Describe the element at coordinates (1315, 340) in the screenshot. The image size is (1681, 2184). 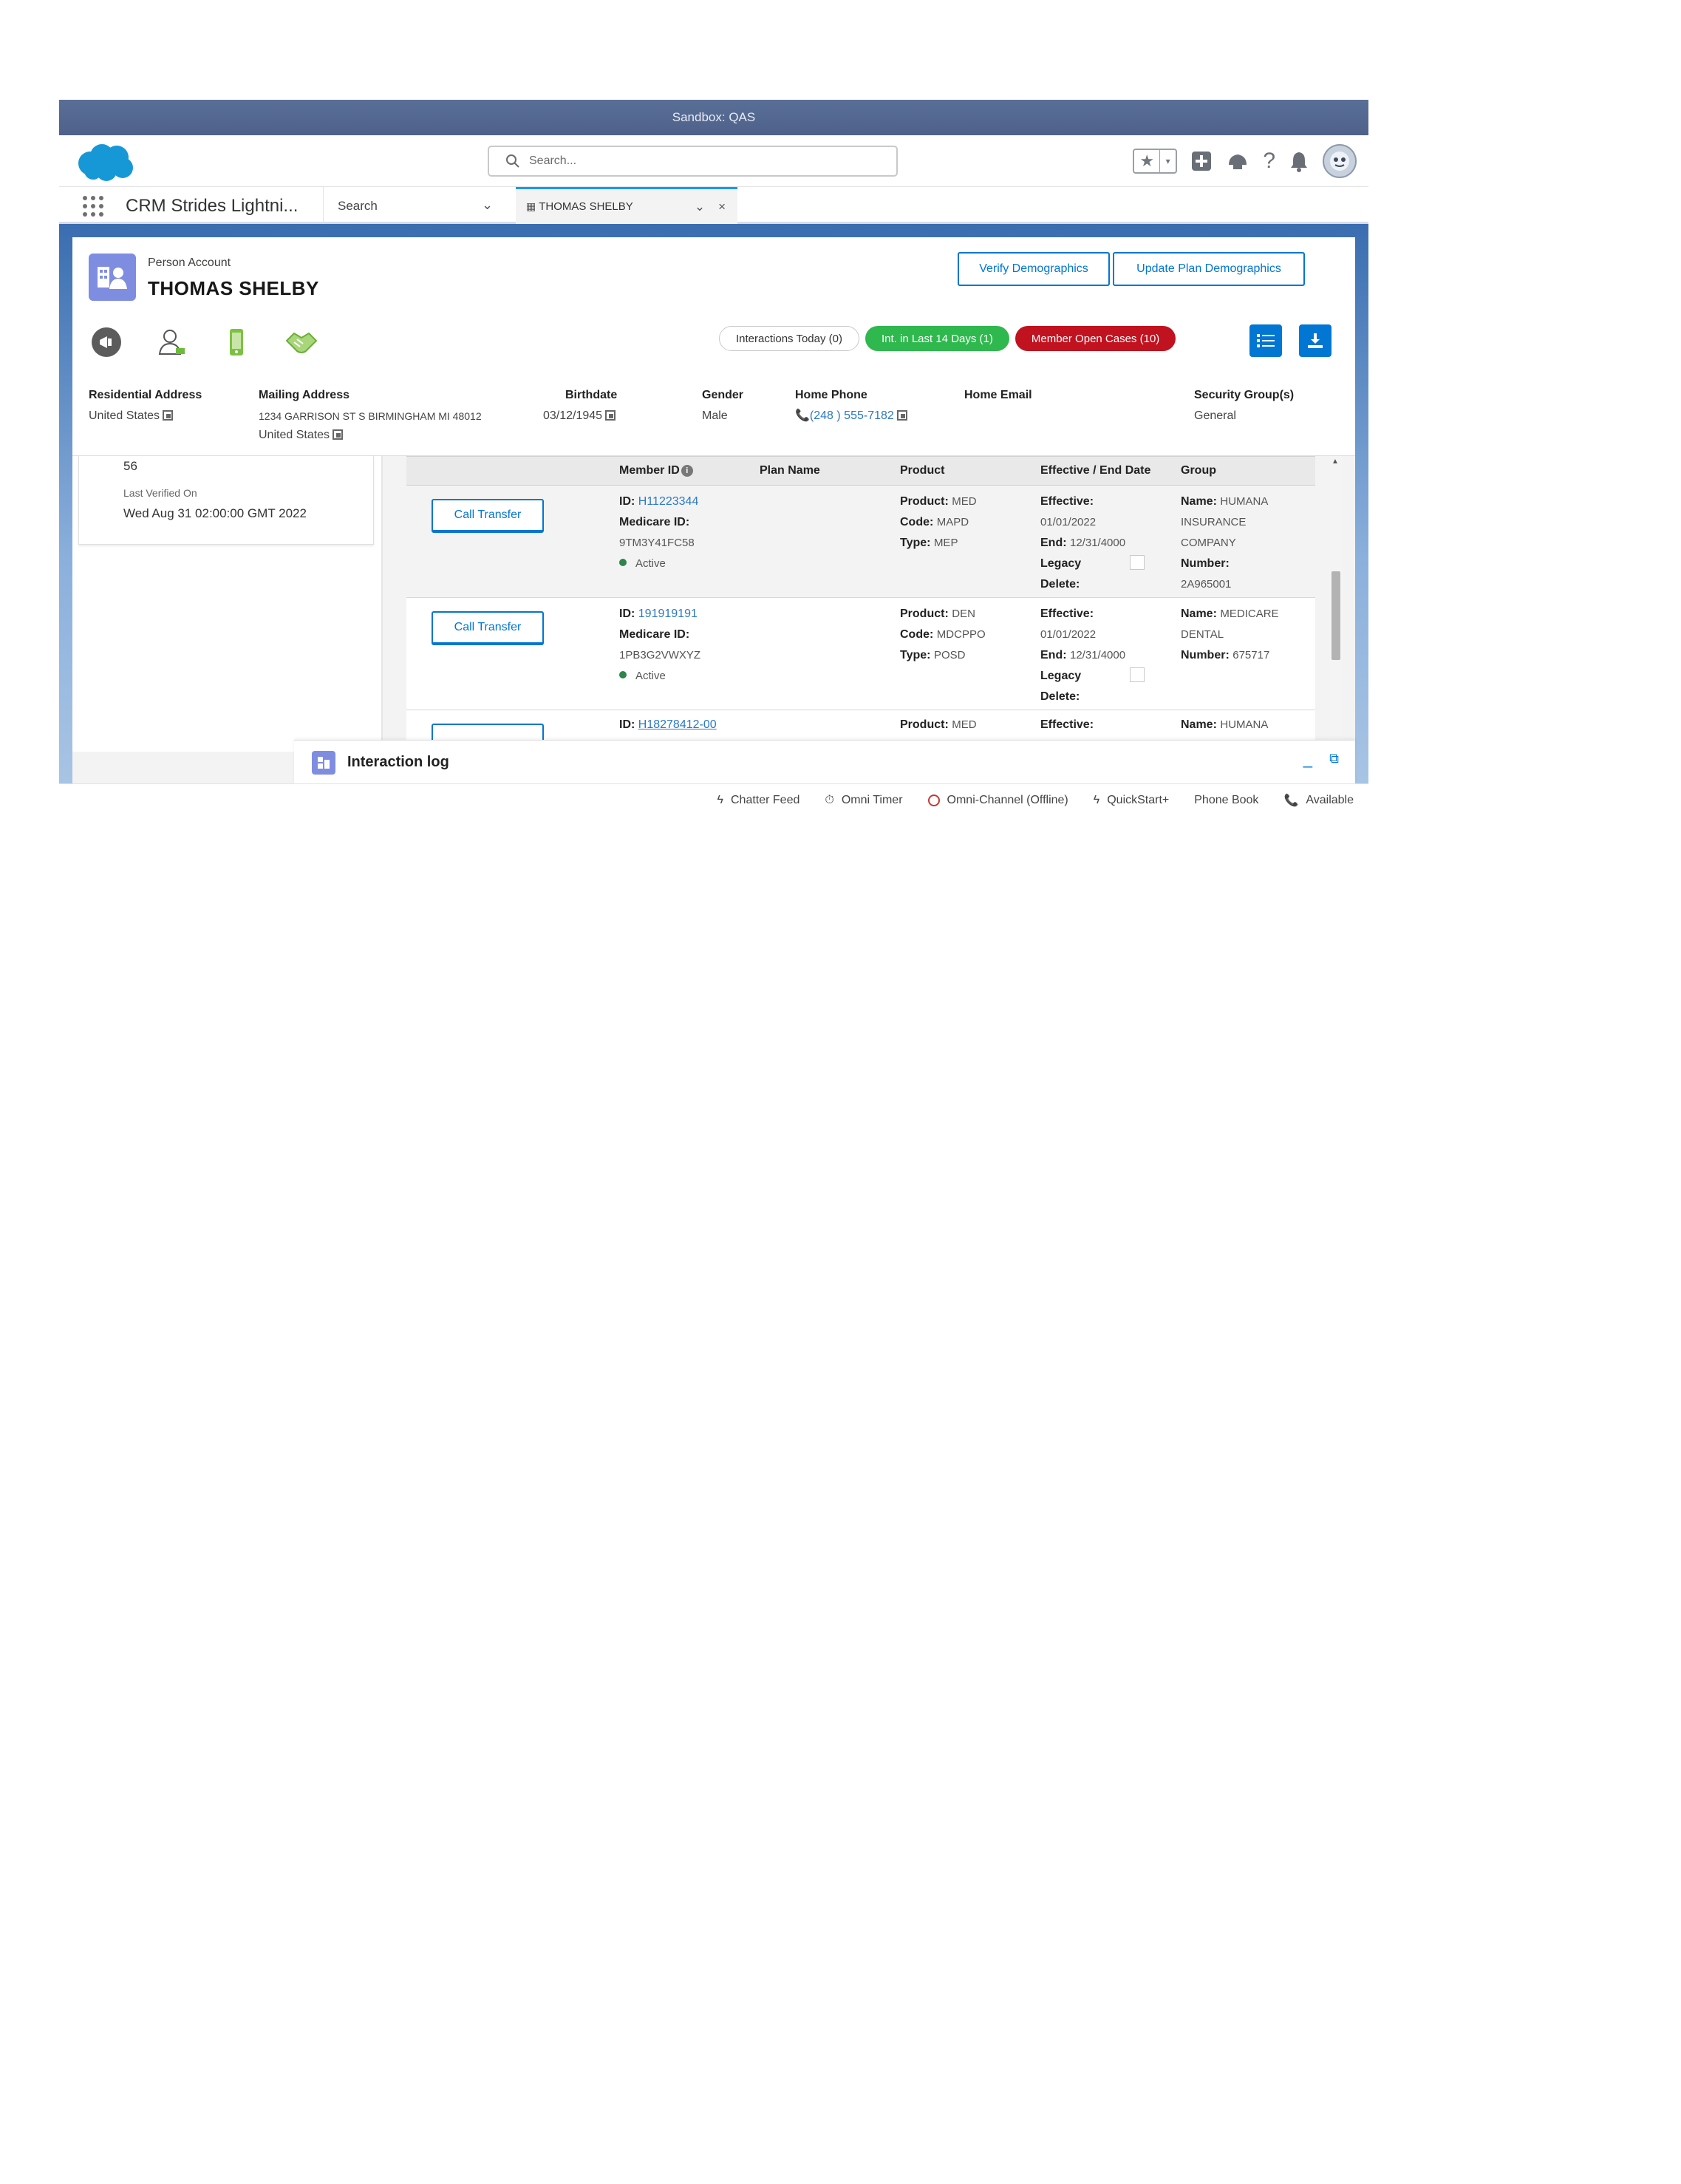
I see `download-button` at that location.